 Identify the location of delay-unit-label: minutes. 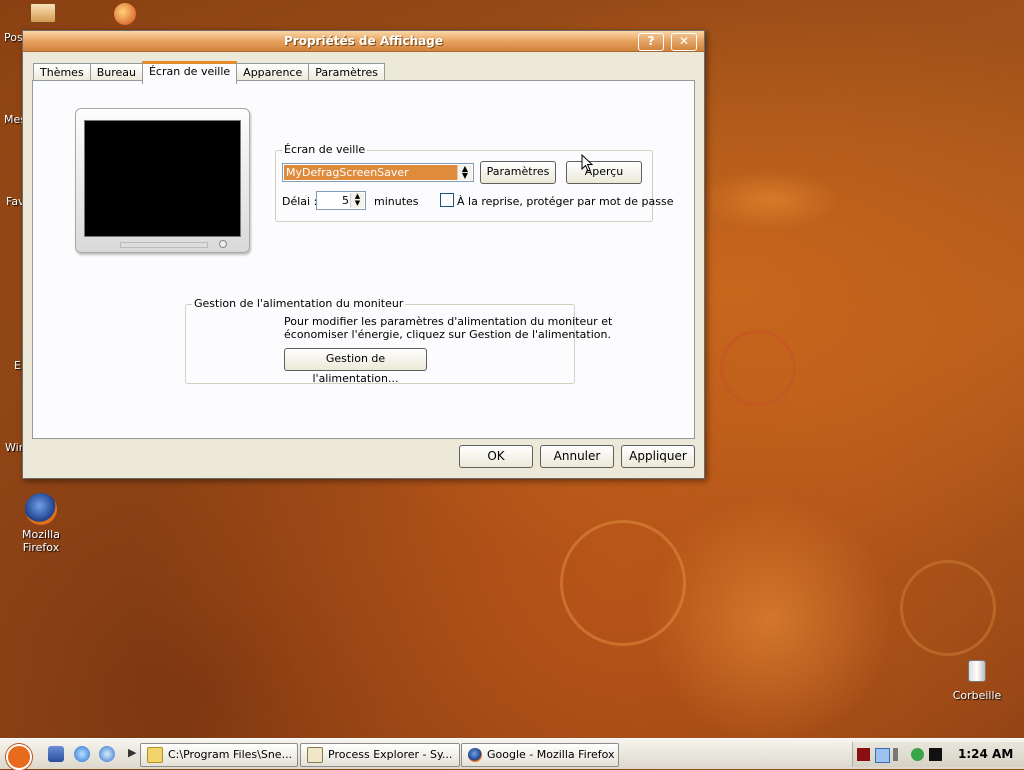
(396, 201).